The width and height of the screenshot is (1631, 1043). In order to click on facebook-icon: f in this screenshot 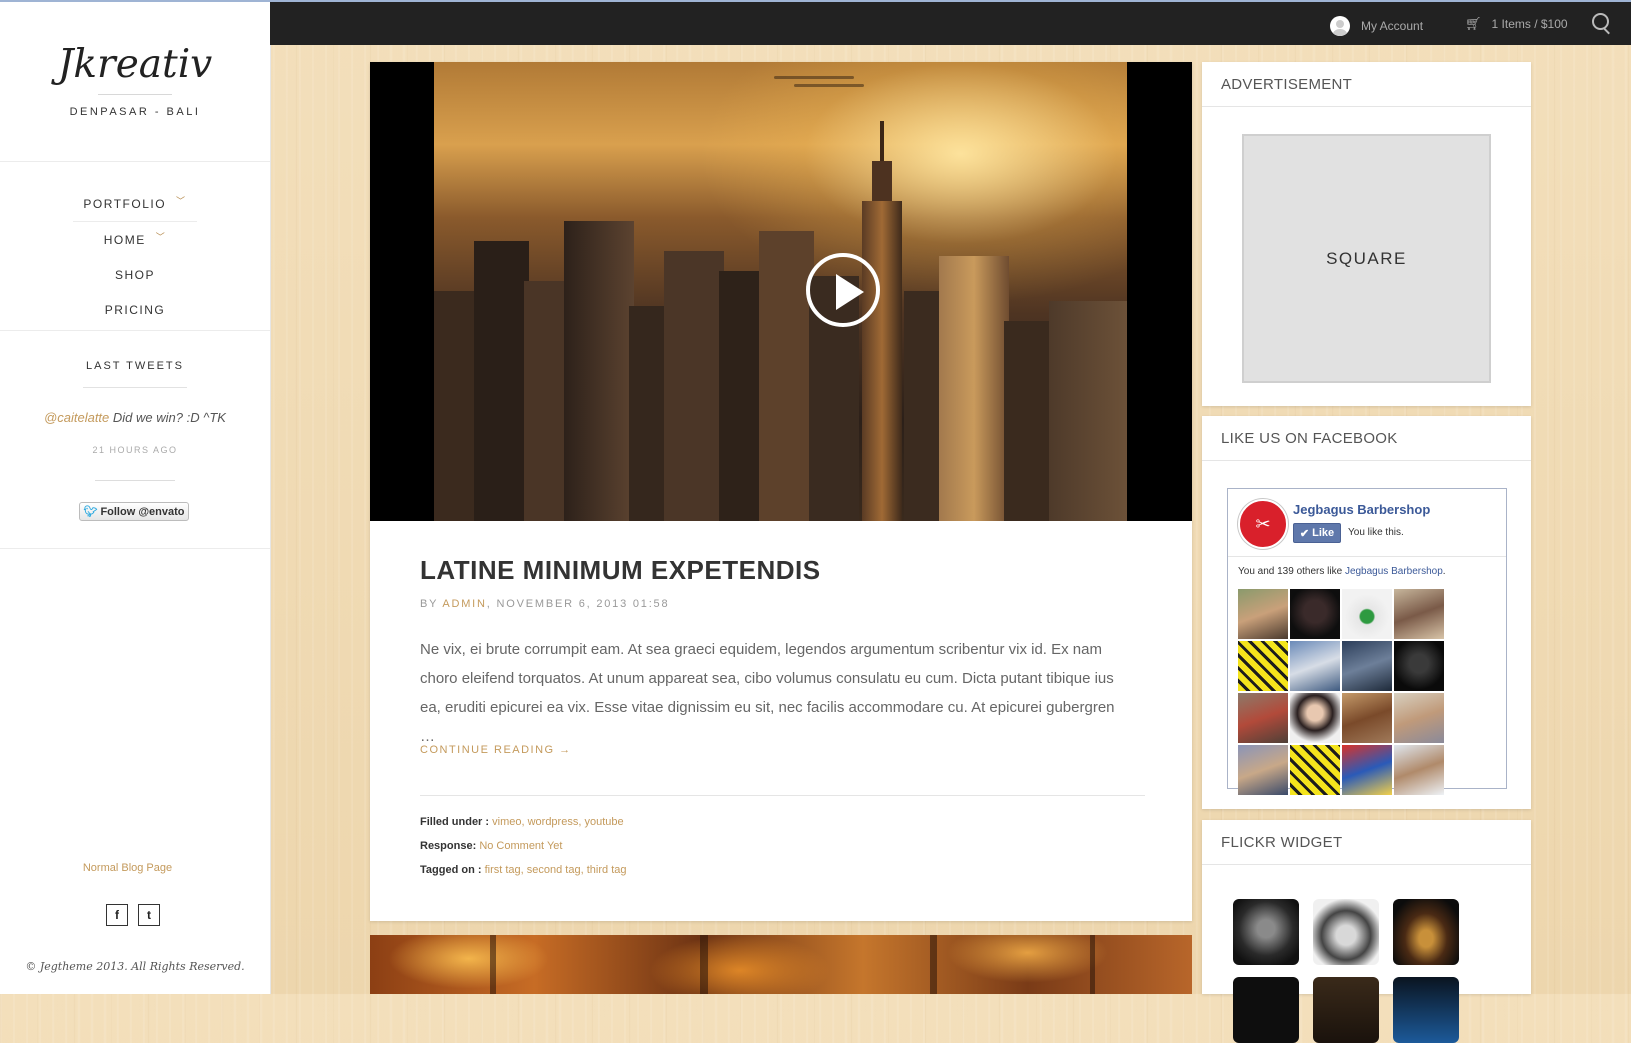, I will do `click(117, 915)`.